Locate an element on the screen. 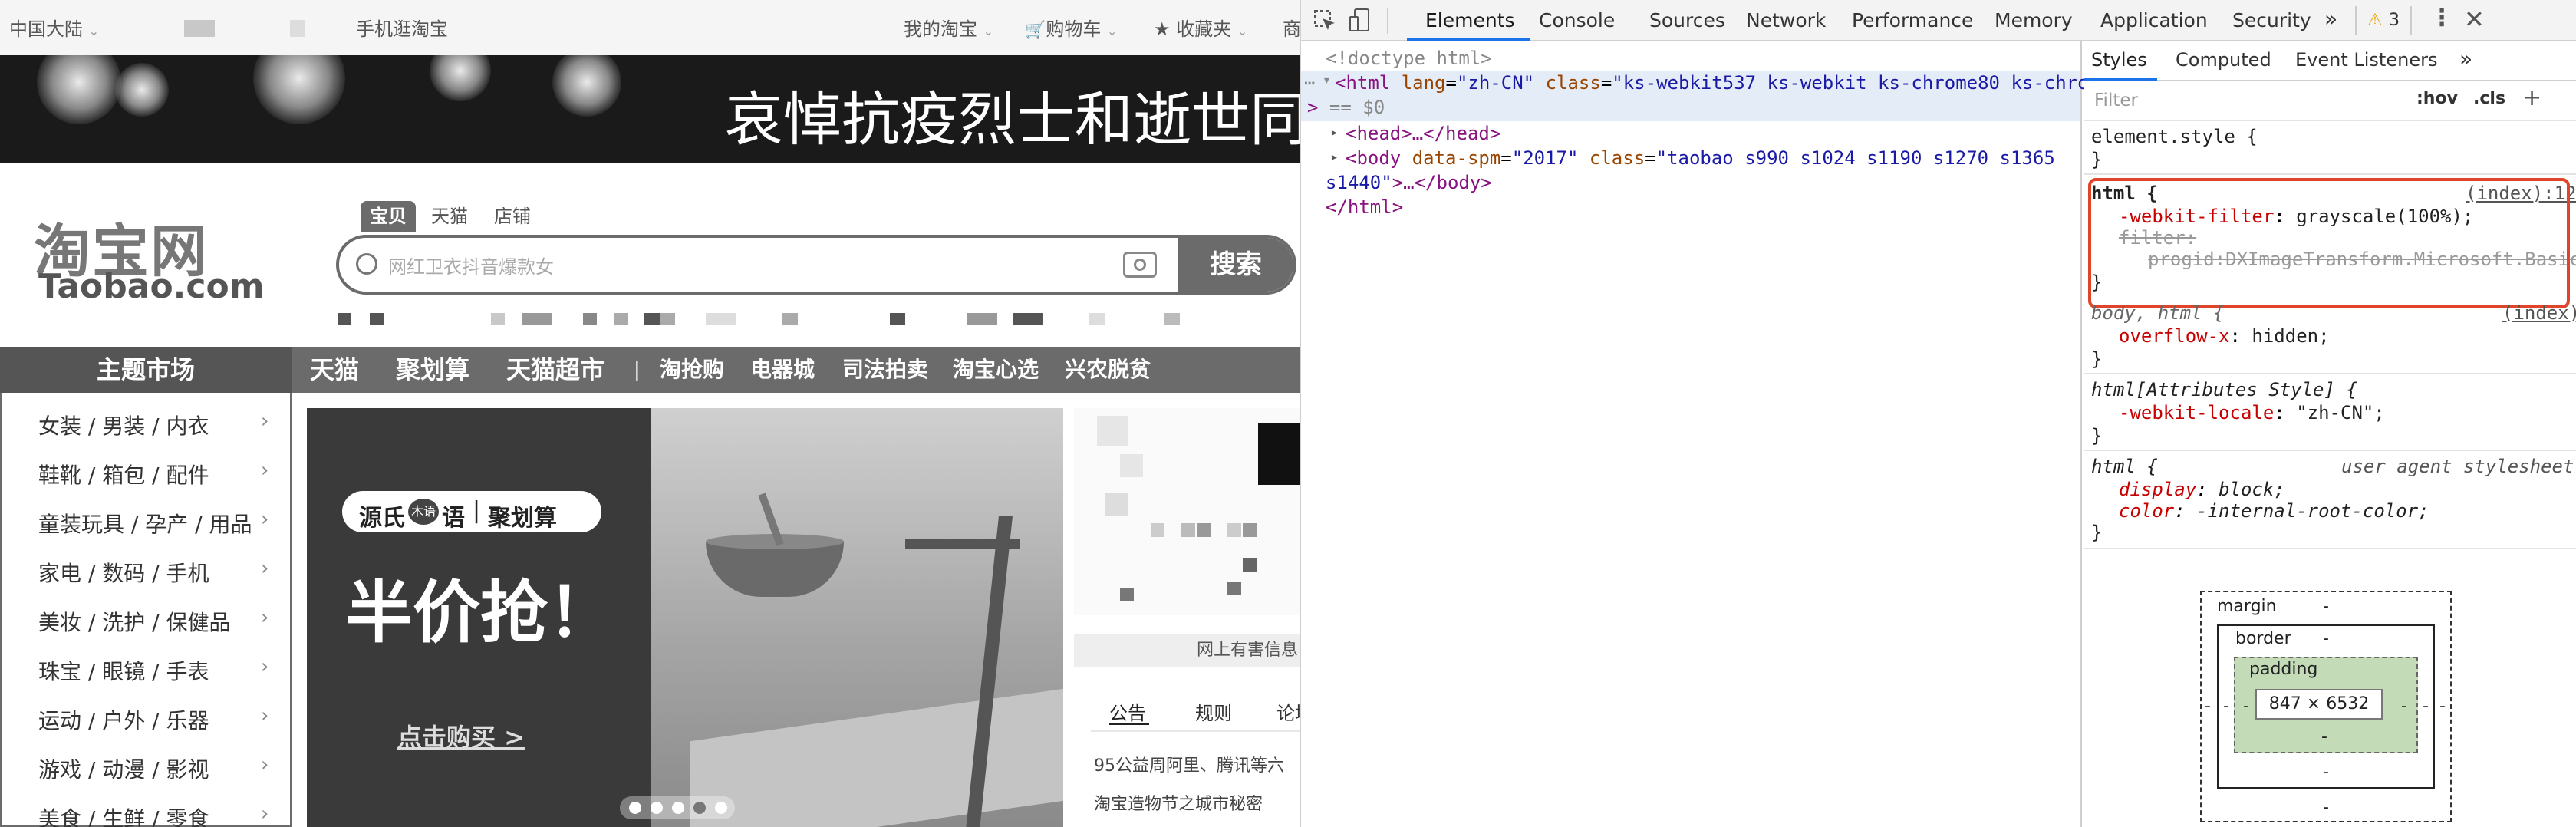 This screenshot has height=827, width=2576. html-close-node: </html> is located at coordinates (1364, 207).